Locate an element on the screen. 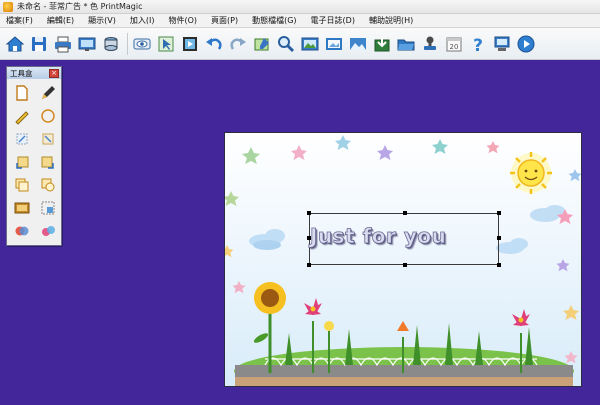 This screenshot has height=405, width=600. tool-ellipse is located at coordinates (48, 116).